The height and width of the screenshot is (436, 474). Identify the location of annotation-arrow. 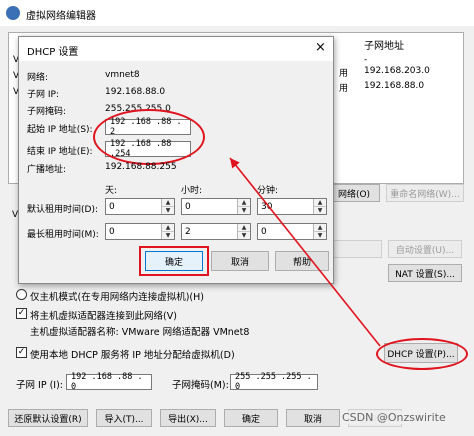
(305, 252).